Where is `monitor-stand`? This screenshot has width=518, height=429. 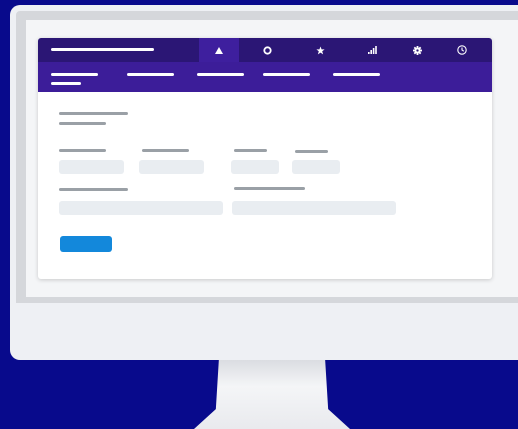 monitor-stand is located at coordinates (272, 393).